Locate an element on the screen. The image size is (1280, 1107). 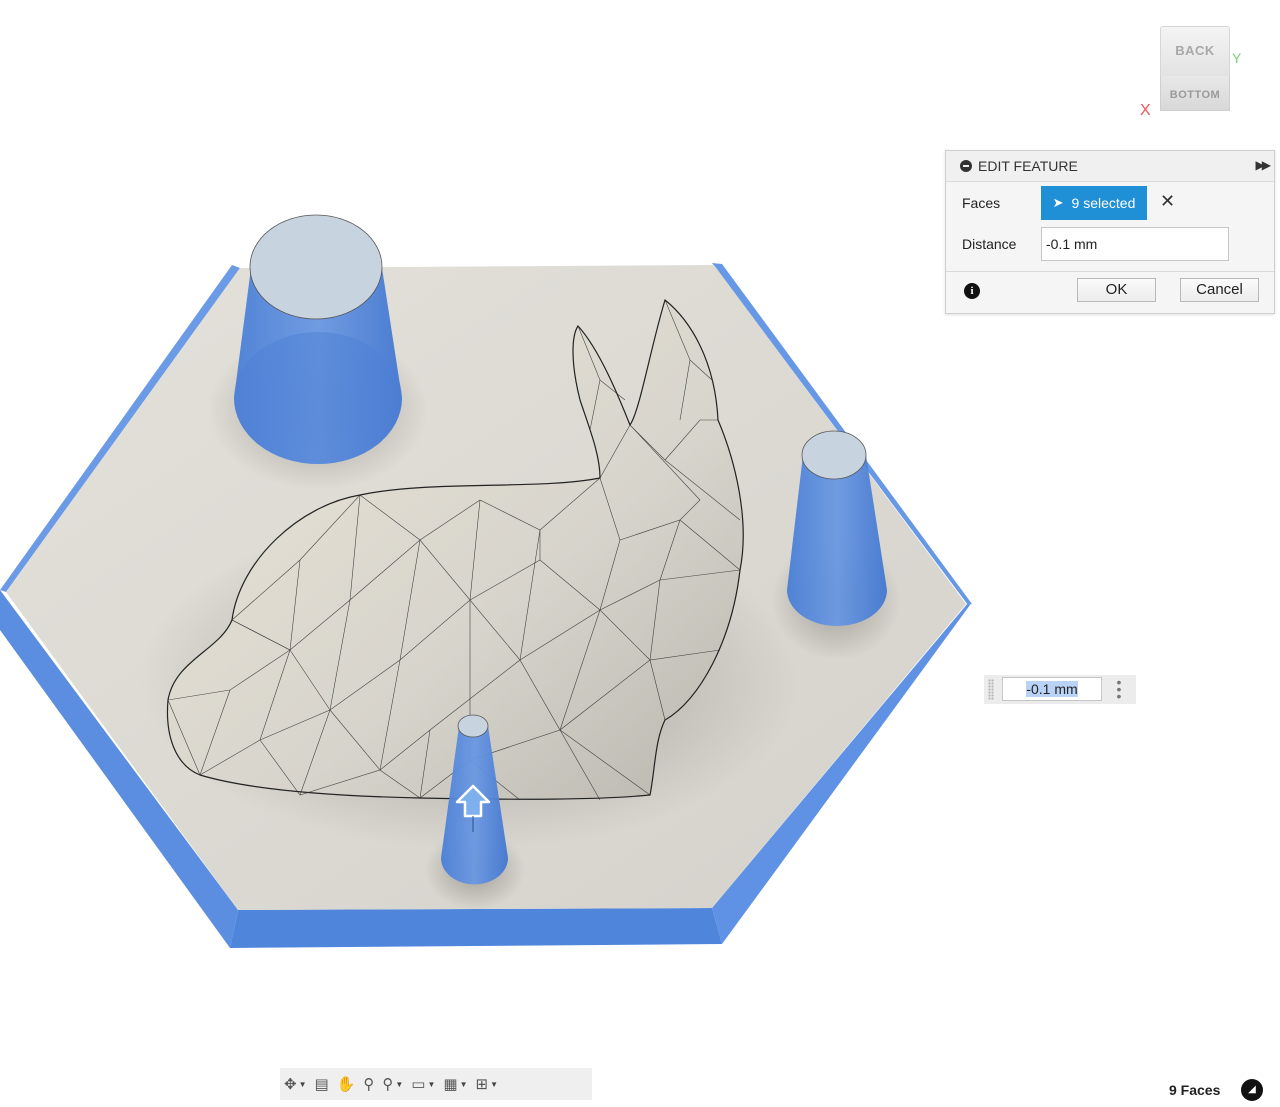
cursor-icon: ➤ is located at coordinates (1058, 202).